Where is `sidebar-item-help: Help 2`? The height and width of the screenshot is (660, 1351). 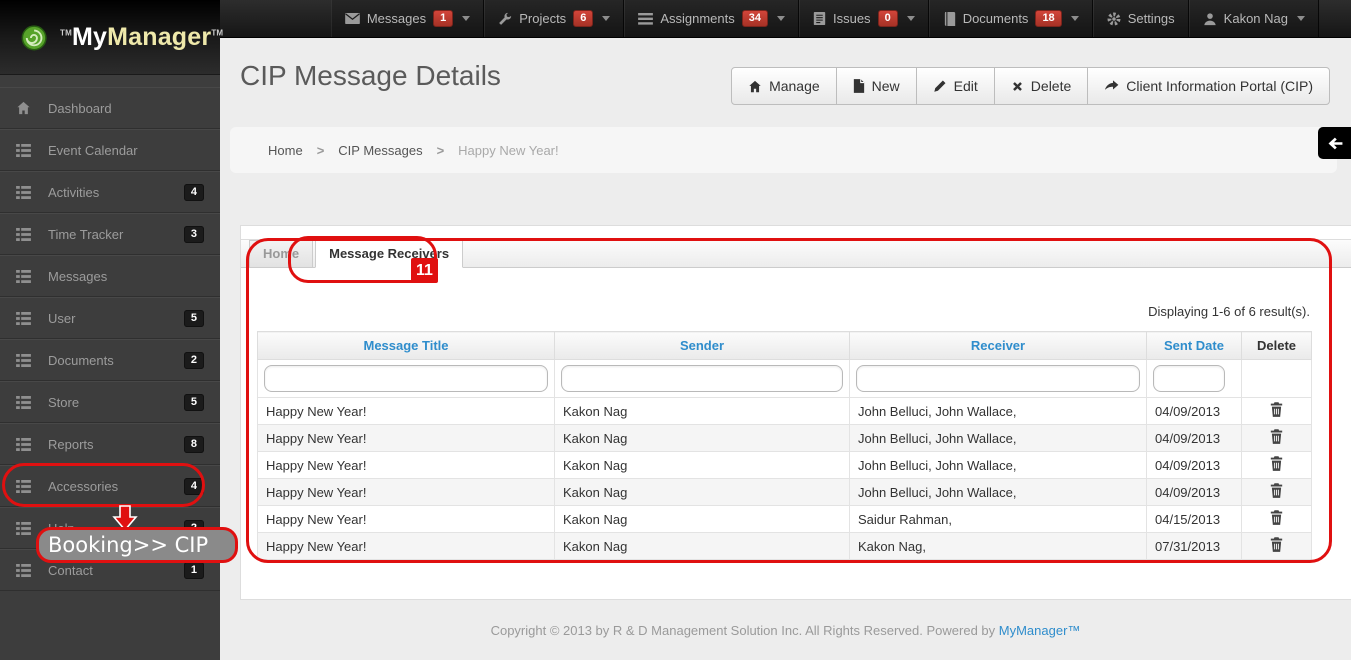 sidebar-item-help: Help 2 is located at coordinates (110, 528).